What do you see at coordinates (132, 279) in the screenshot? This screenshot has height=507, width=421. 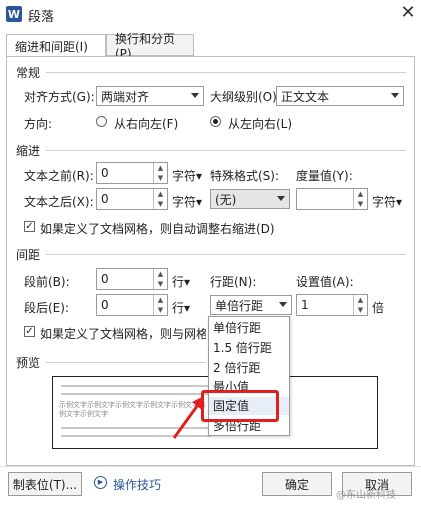 I see `space-before-input: 0 ▲ ▼` at bounding box center [132, 279].